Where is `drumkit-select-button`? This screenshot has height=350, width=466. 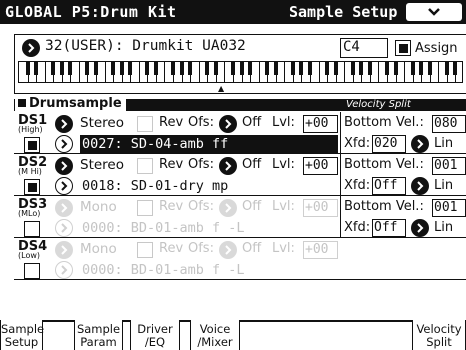
drumkit-select-button is located at coordinates (31, 48).